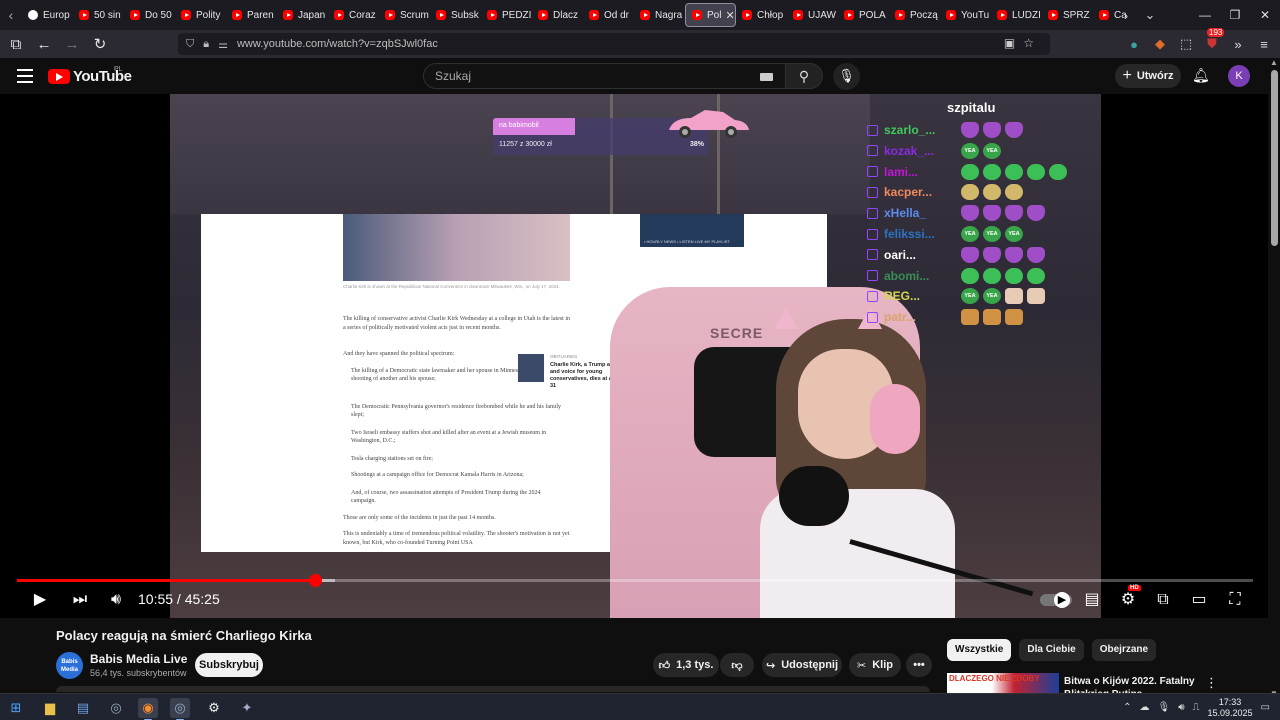 This screenshot has height=720, width=1280. I want to click on channel-name: Babis Media Live, so click(138, 659).